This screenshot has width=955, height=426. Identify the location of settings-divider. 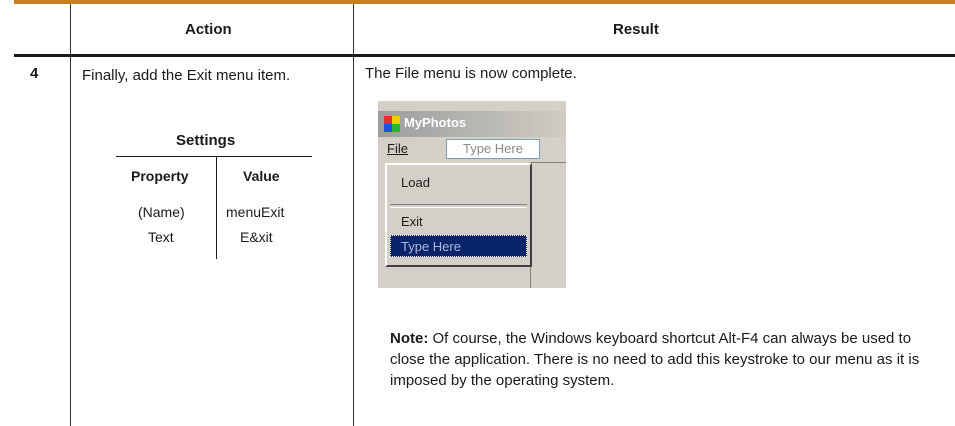
(216, 208).